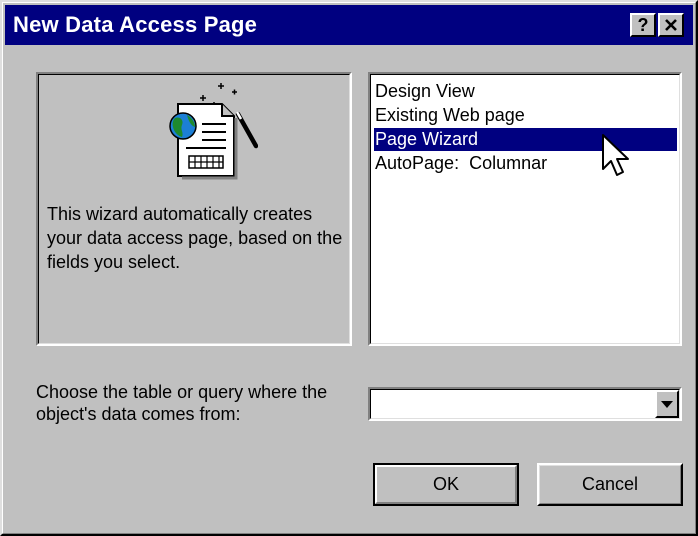 This screenshot has height=536, width=698. Describe the element at coordinates (349, 25) in the screenshot. I see `title-bar: New Data Access Page ?` at that location.